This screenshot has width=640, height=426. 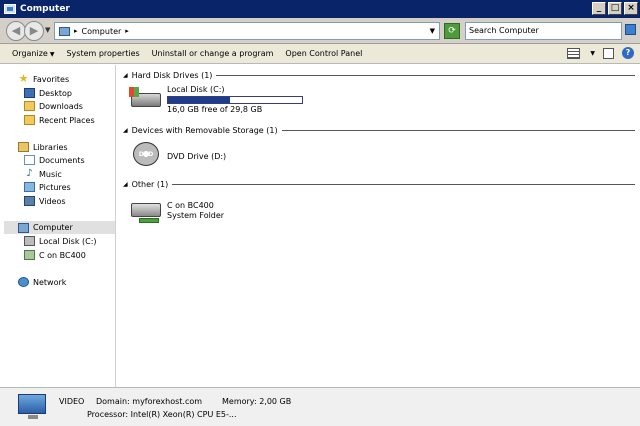 I want to click on help-icon: ?, so click(x=628, y=53).